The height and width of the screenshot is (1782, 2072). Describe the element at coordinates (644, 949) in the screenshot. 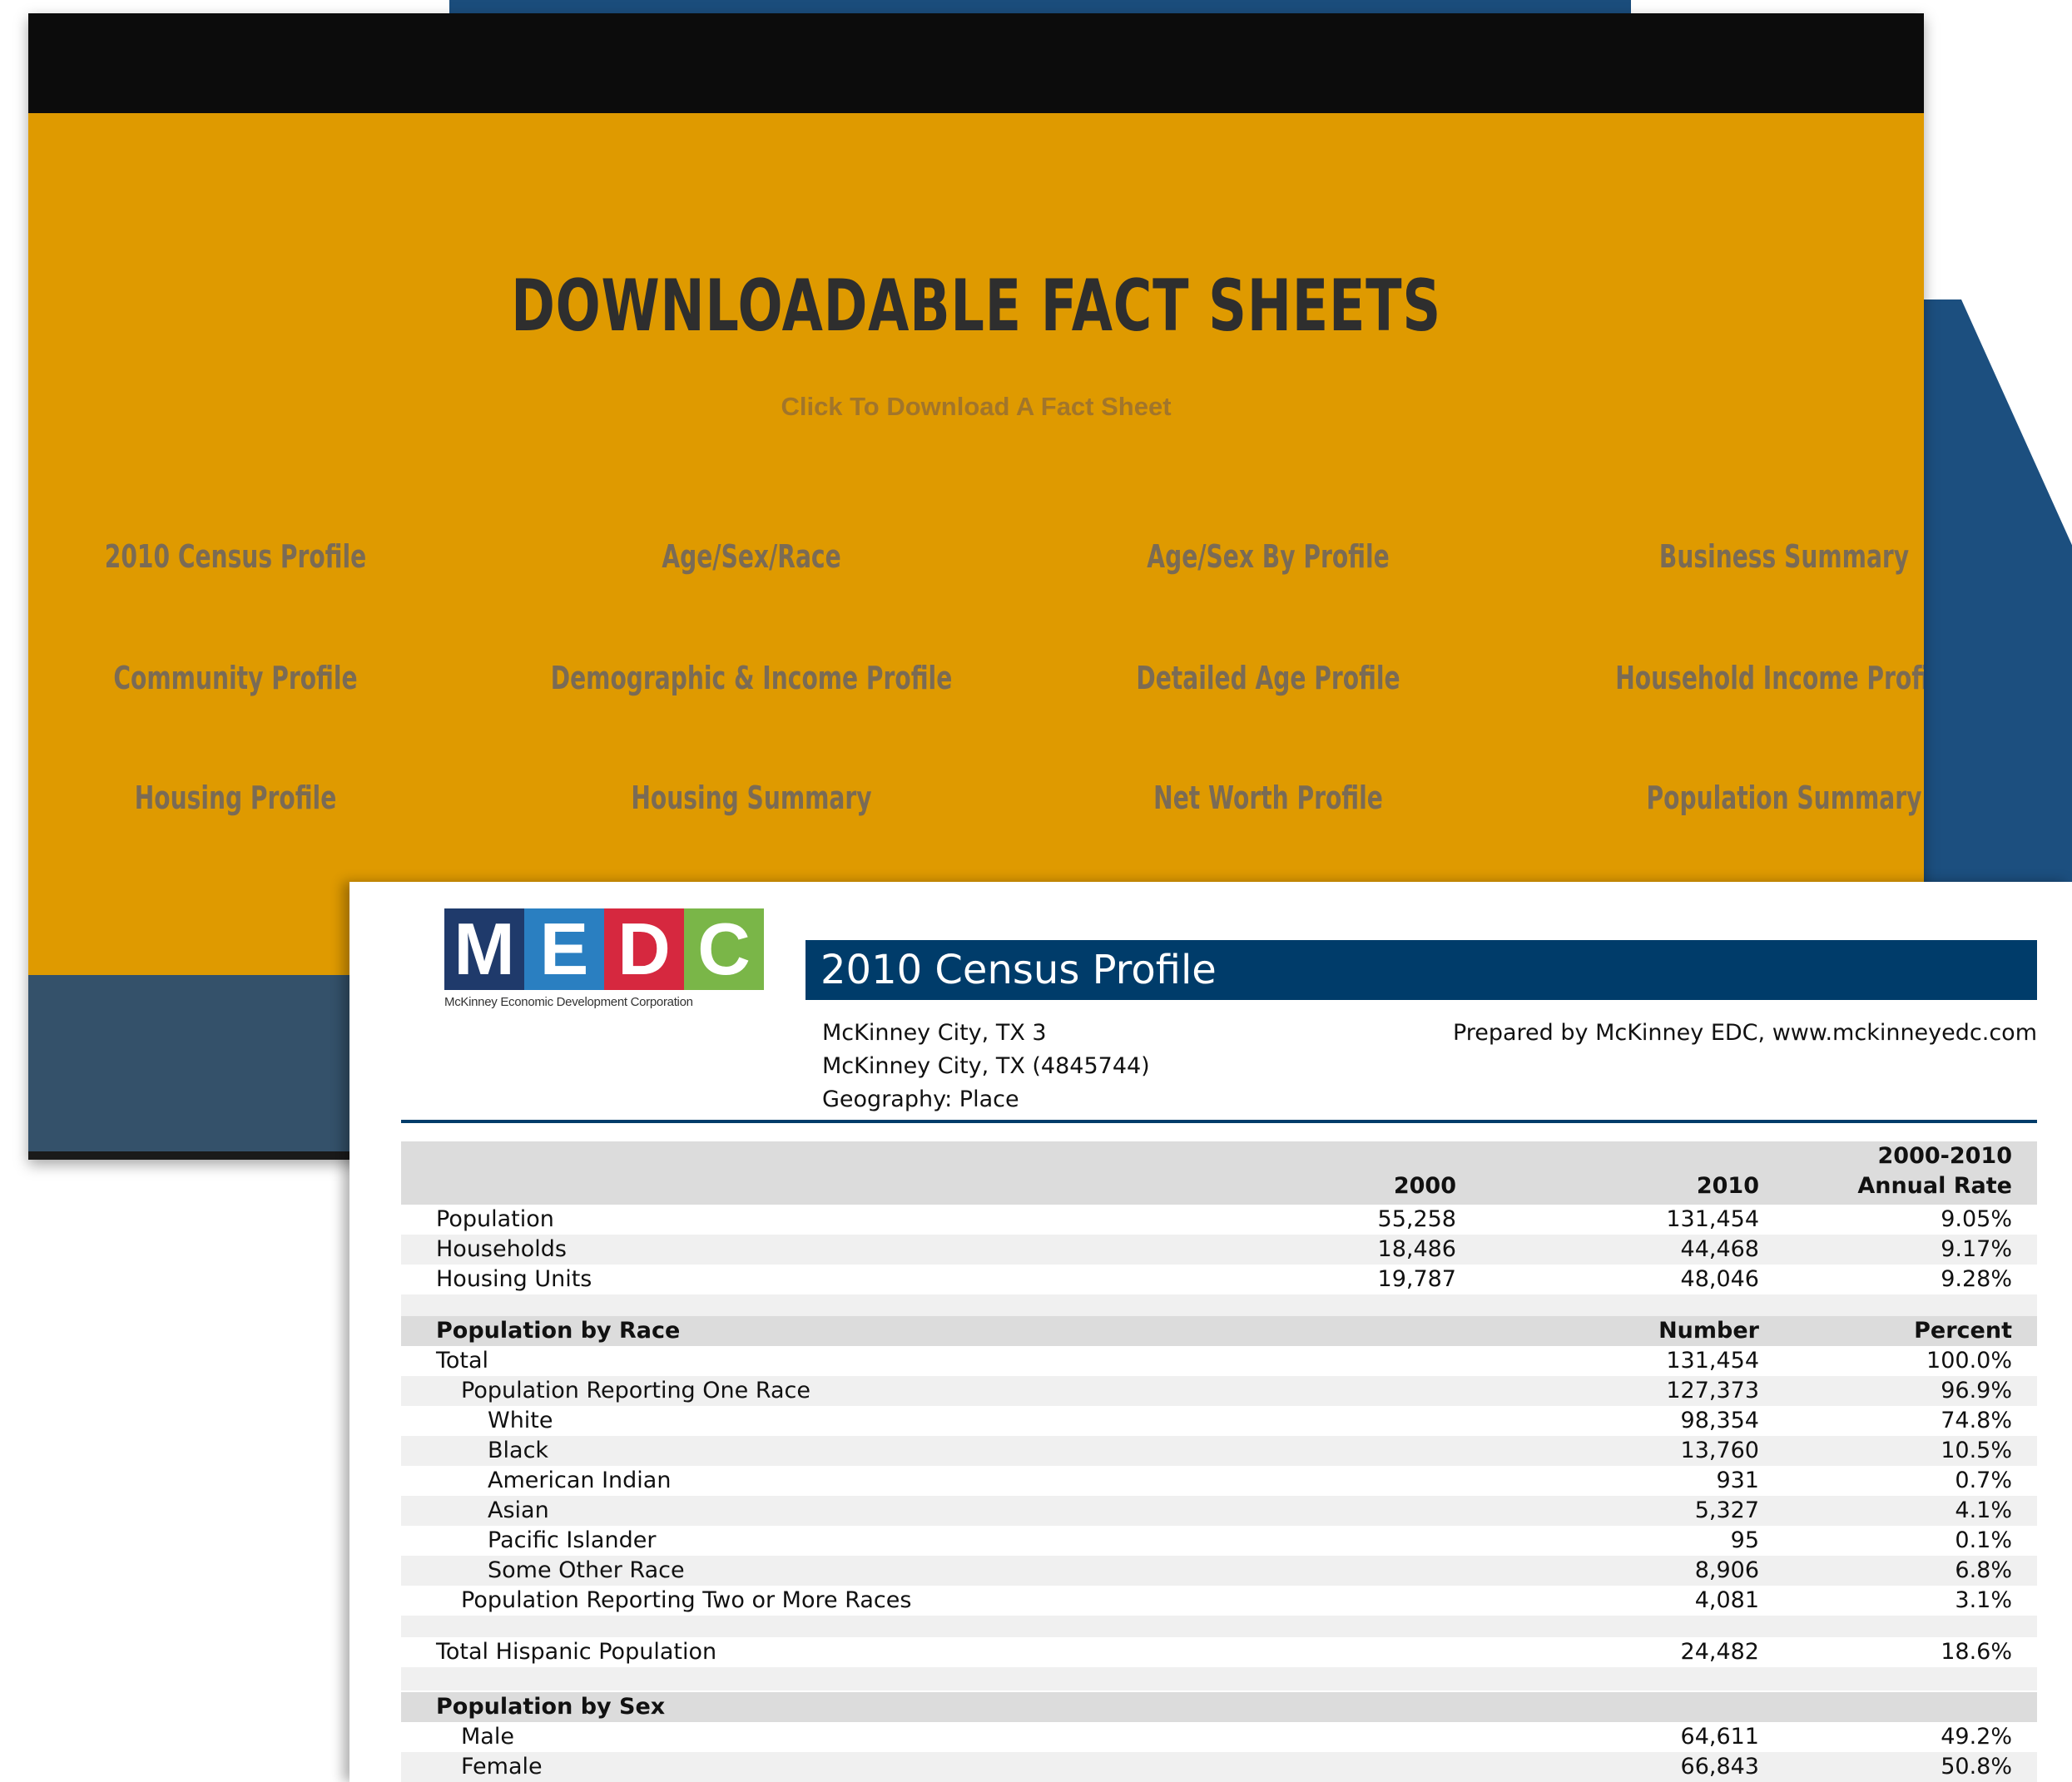

I see `logo-letter-d: D` at that location.